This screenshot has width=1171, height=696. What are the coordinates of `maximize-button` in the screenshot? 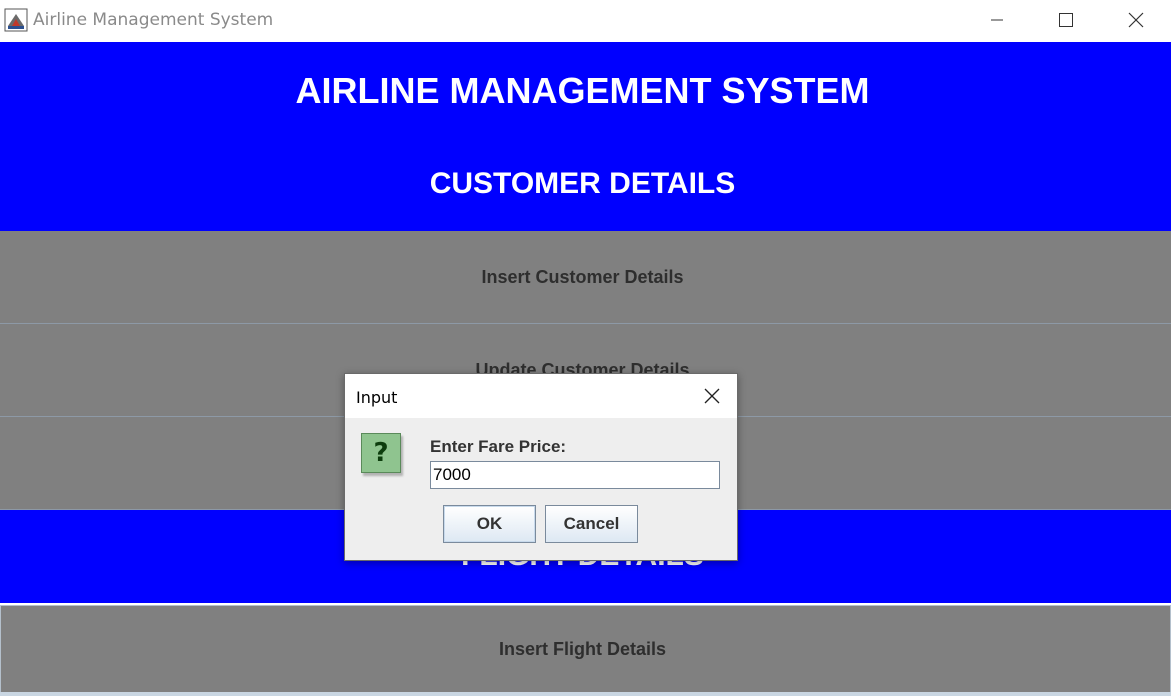 It's located at (1066, 20).